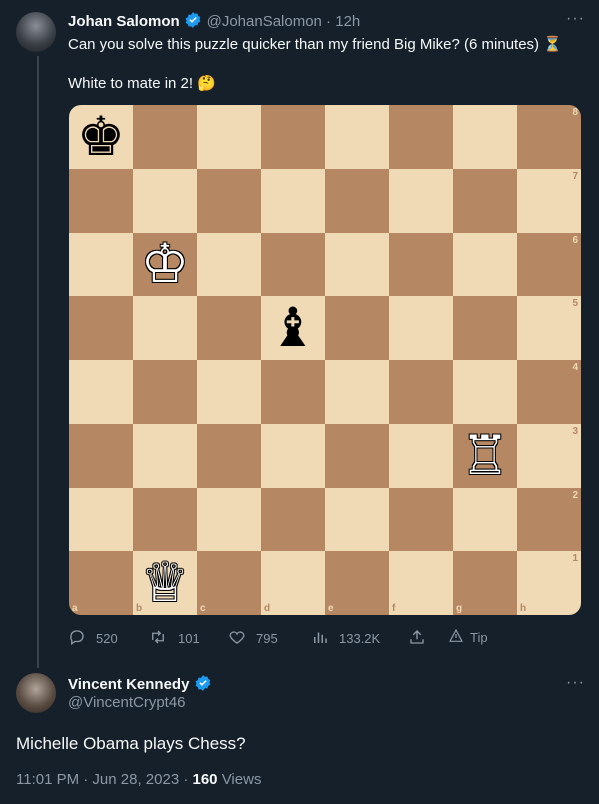  What do you see at coordinates (421, 328) in the screenshot?
I see `square-f5` at bounding box center [421, 328].